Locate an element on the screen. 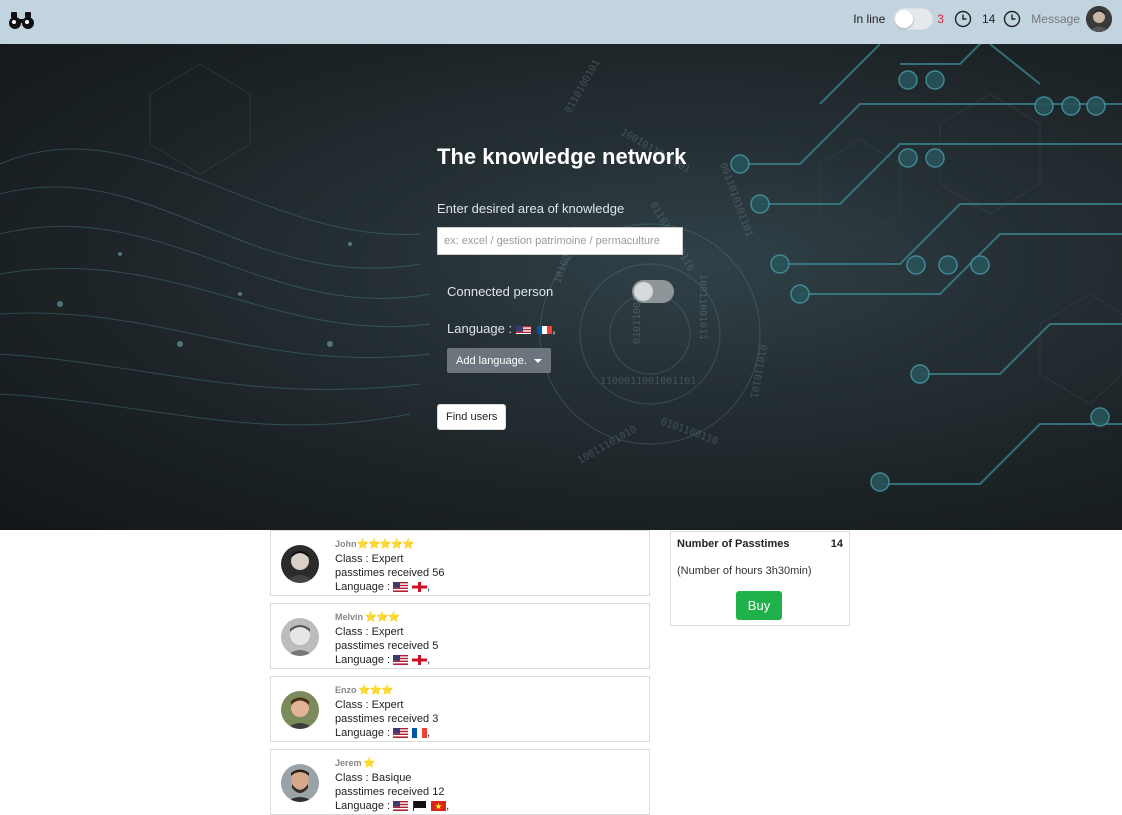 The image size is (1122, 815). hero-subtitle: Enter desired area of knowledge is located at coordinates (531, 208).